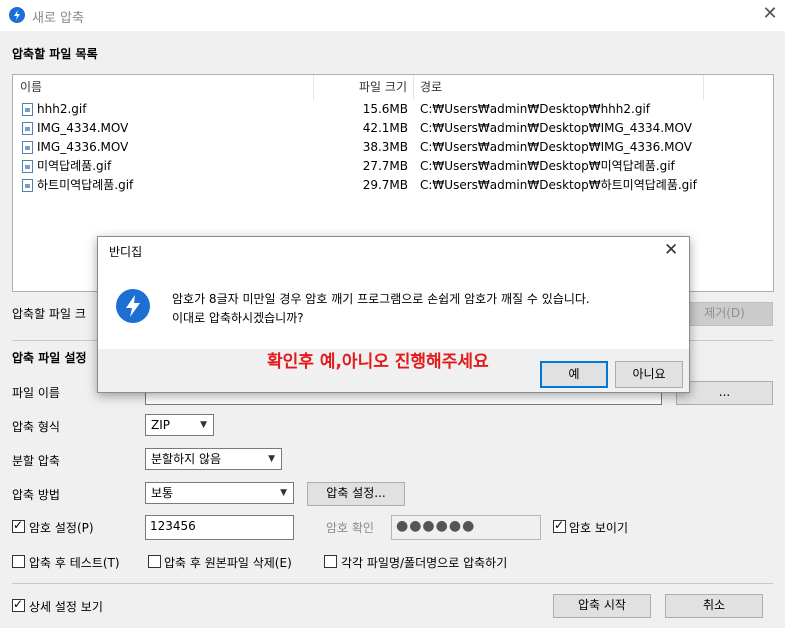 The image size is (785, 628). I want to click on file-path: C:₩Users₩admin₩Desktop₩미역답례품.gif, so click(547, 166).